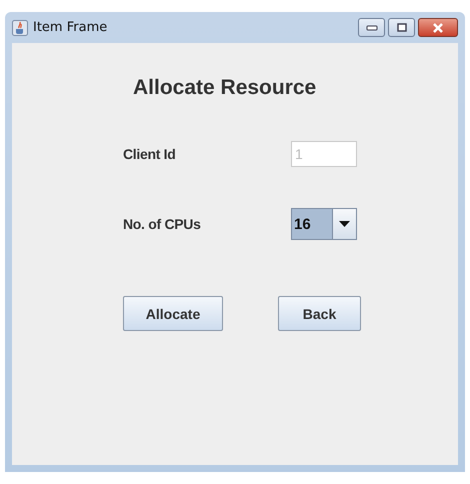 Image resolution: width=470 pixels, height=484 pixels. What do you see at coordinates (344, 224) in the screenshot?
I see `caret-icon` at bounding box center [344, 224].